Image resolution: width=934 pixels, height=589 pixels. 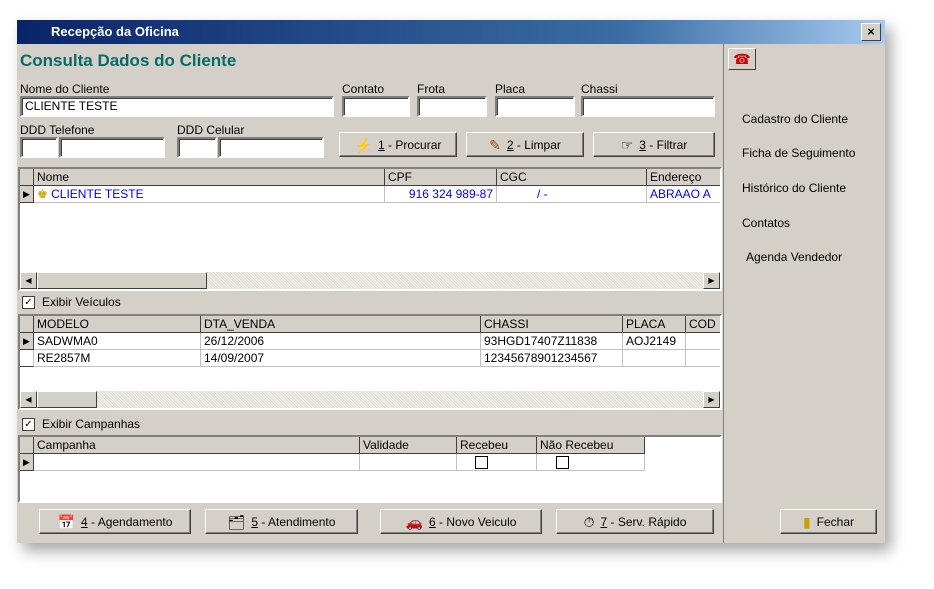 What do you see at coordinates (81, 302) in the screenshot?
I see `exibir-veiculos-label: Exibir Veículos` at bounding box center [81, 302].